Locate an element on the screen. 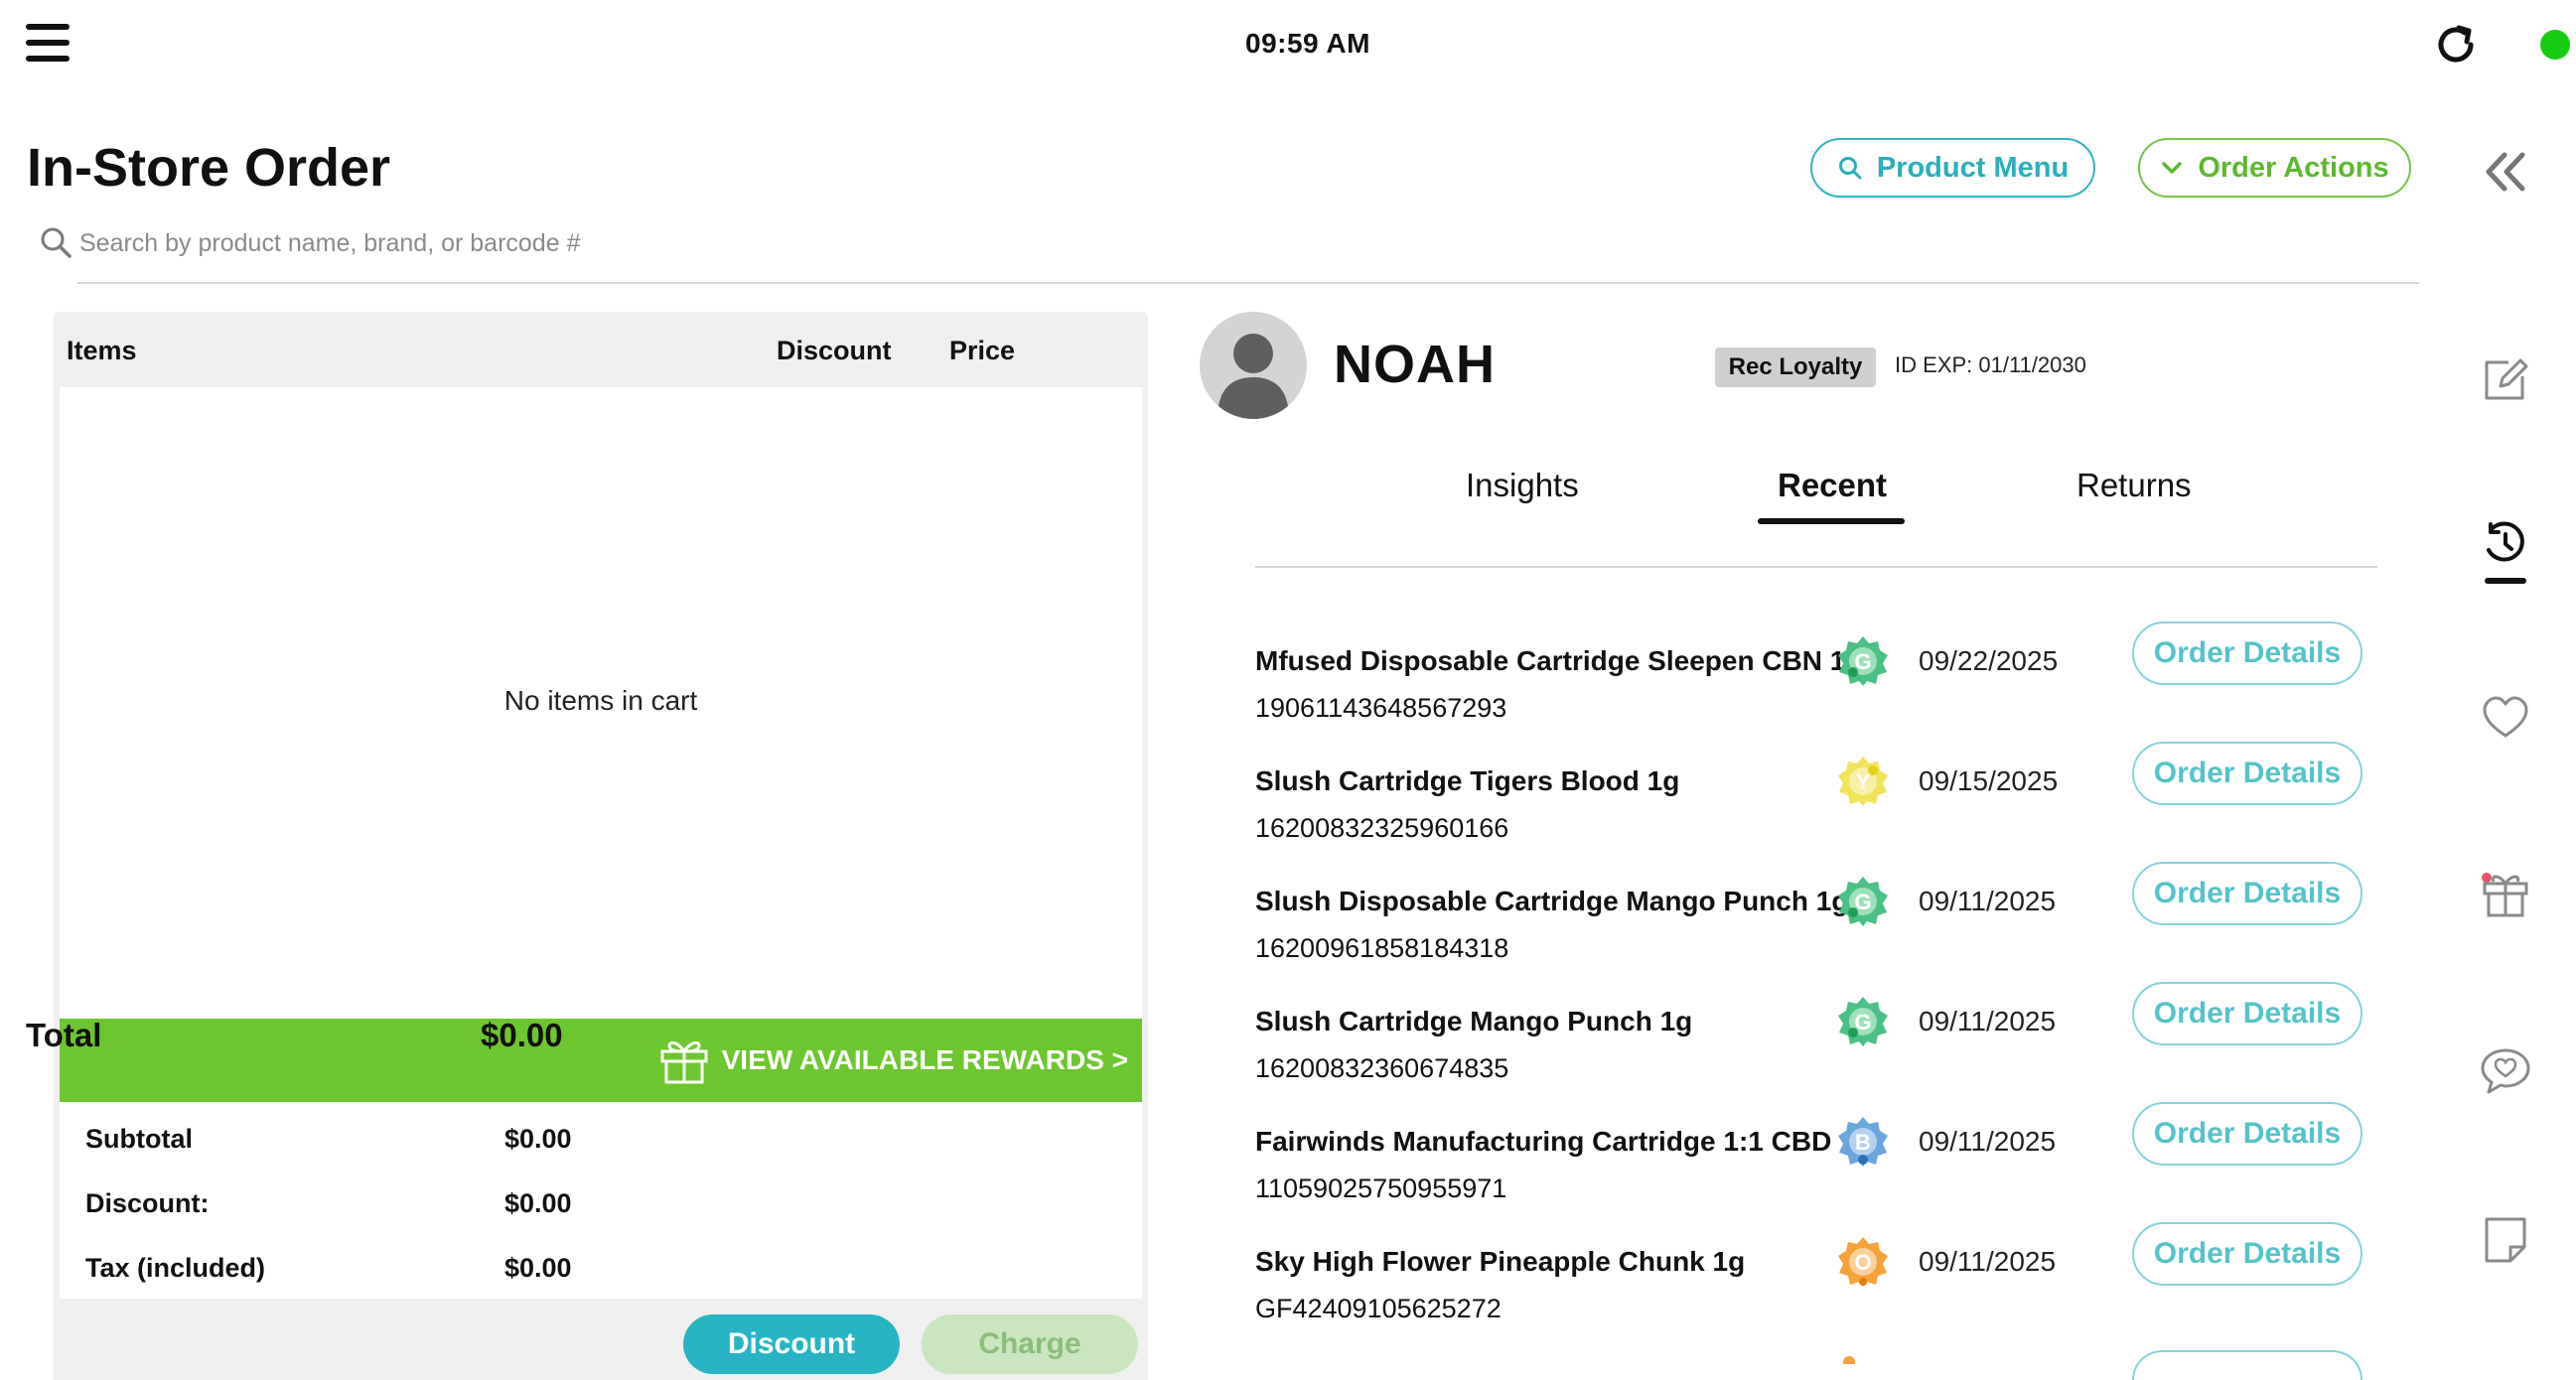 The image size is (2576, 1380). strain-badge-icon: B is located at coordinates (1863, 1142).